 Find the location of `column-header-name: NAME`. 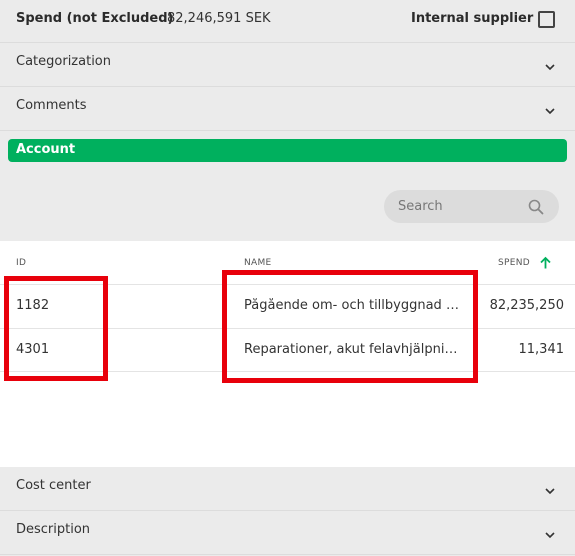

column-header-name: NAME is located at coordinates (258, 263).